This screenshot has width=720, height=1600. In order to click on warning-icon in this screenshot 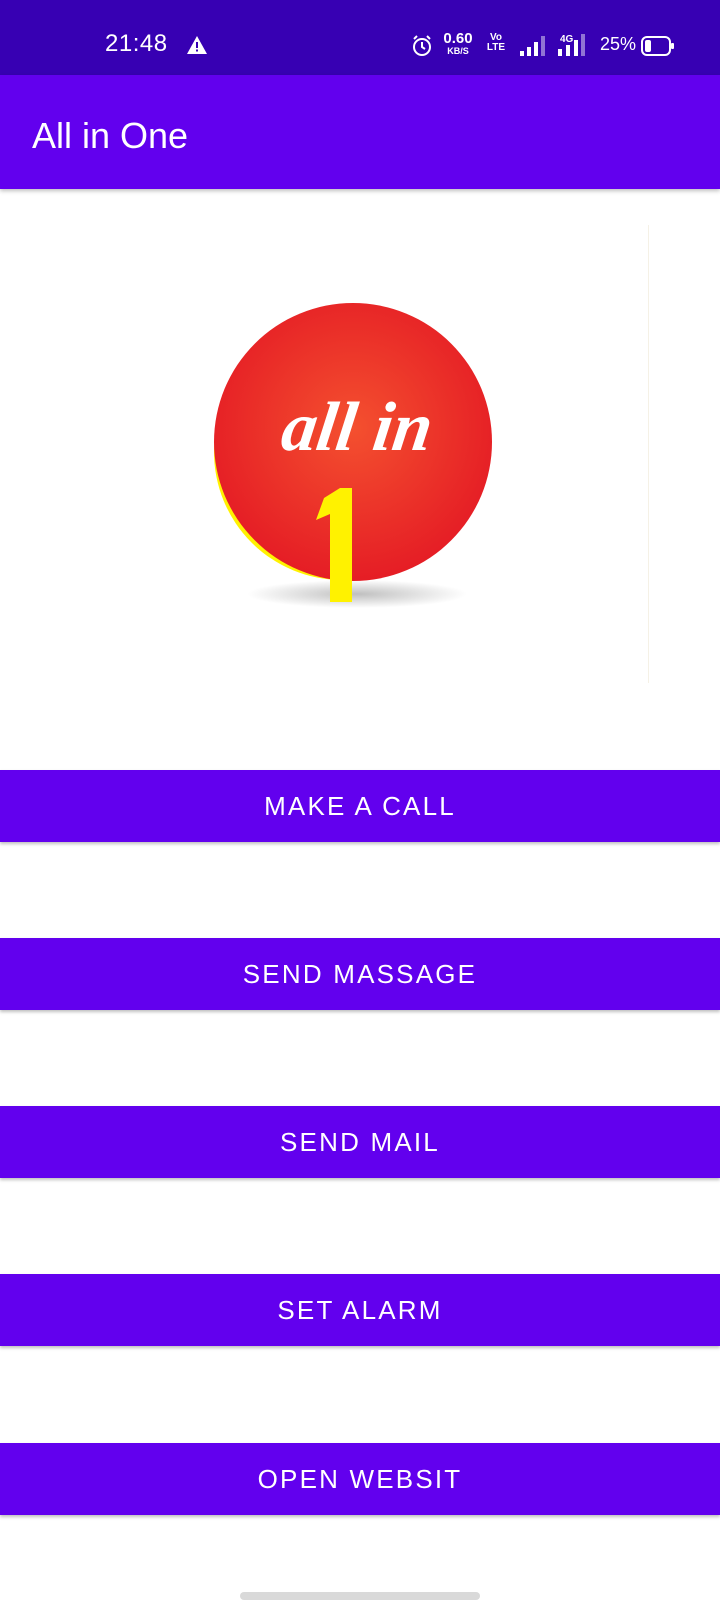, I will do `click(197, 45)`.